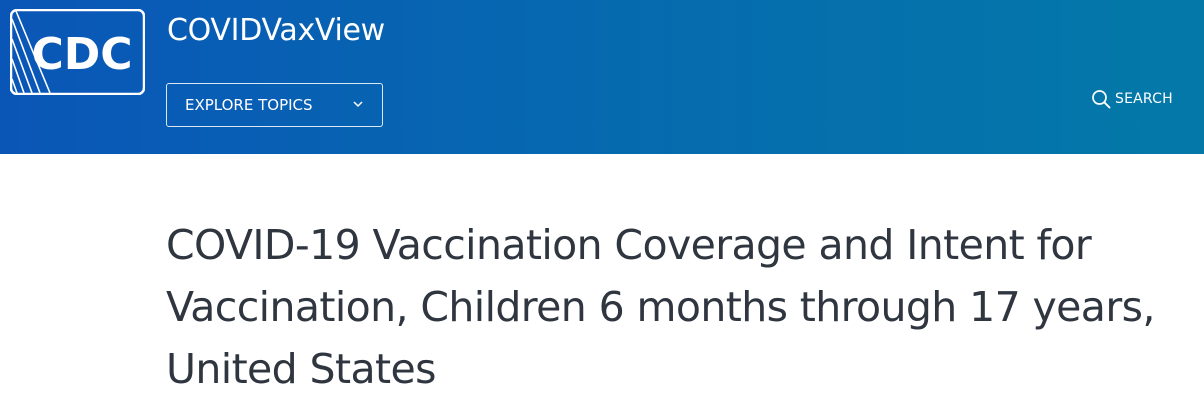  What do you see at coordinates (358, 104) in the screenshot?
I see `chevron-down-icon` at bounding box center [358, 104].